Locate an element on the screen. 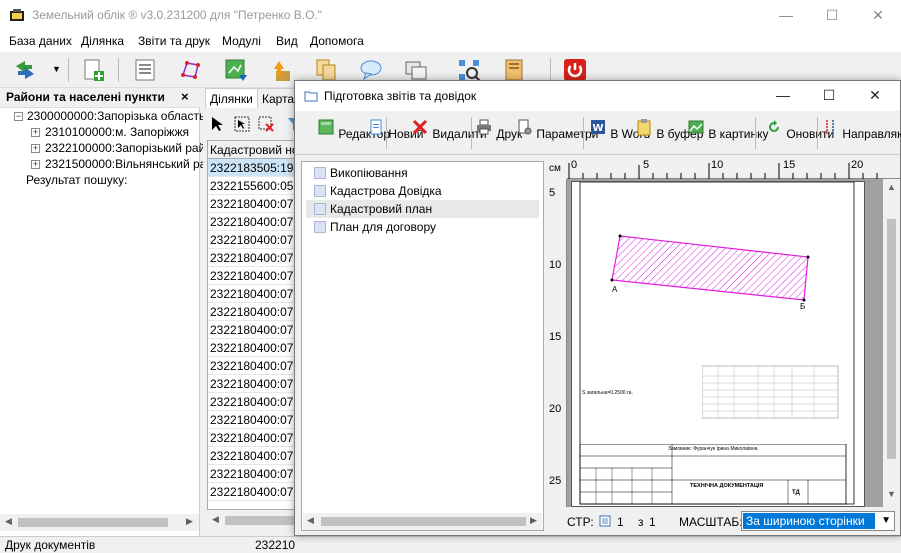 This screenshot has width=901, height=553. menu-database: База даних is located at coordinates (40, 41).